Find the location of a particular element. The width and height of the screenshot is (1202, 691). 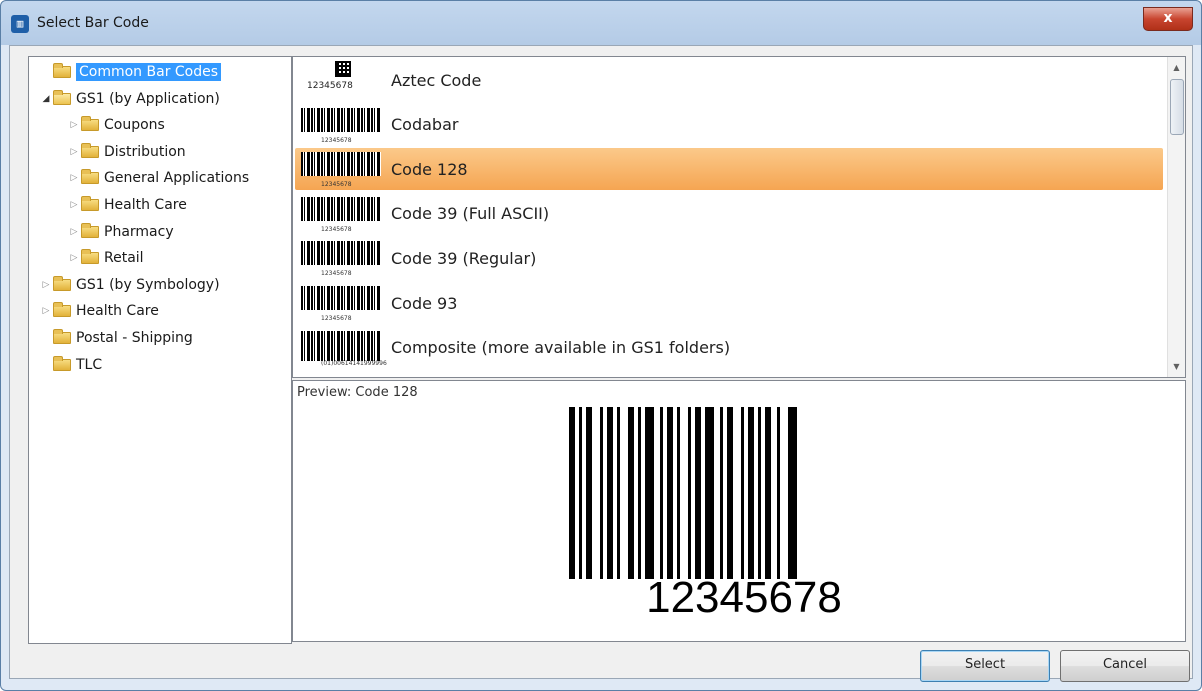

barcode-list-item: 12345678 Code 39 (Regular) is located at coordinates (729, 258).